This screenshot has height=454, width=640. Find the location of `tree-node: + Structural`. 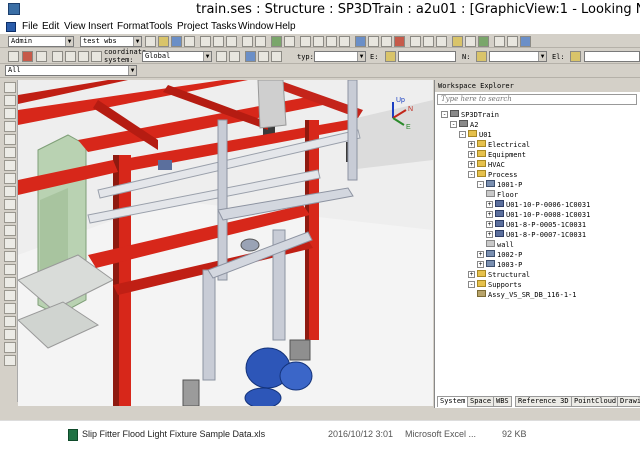

tree-node: + Structural is located at coordinates (499, 275).